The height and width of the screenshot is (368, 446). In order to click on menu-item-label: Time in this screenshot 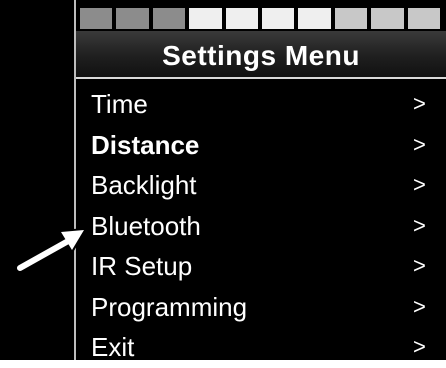, I will do `click(119, 104)`.